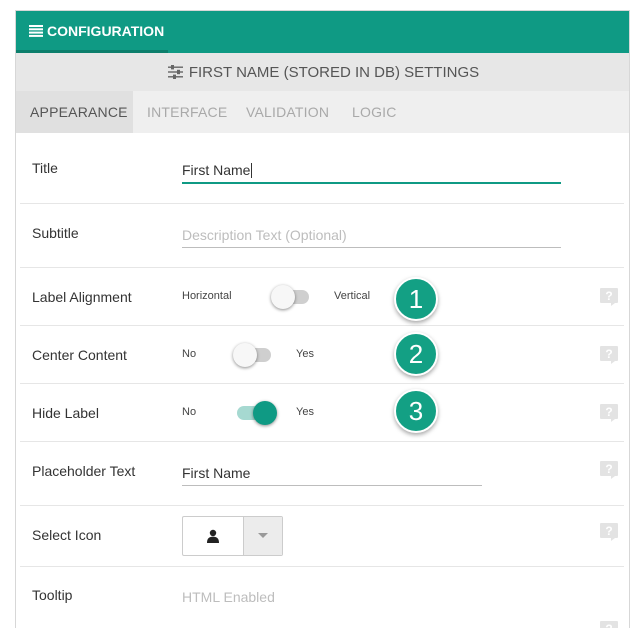 This screenshot has width=637, height=628. What do you see at coordinates (332, 473) in the screenshot?
I see `placeholder-text-input: First Name` at bounding box center [332, 473].